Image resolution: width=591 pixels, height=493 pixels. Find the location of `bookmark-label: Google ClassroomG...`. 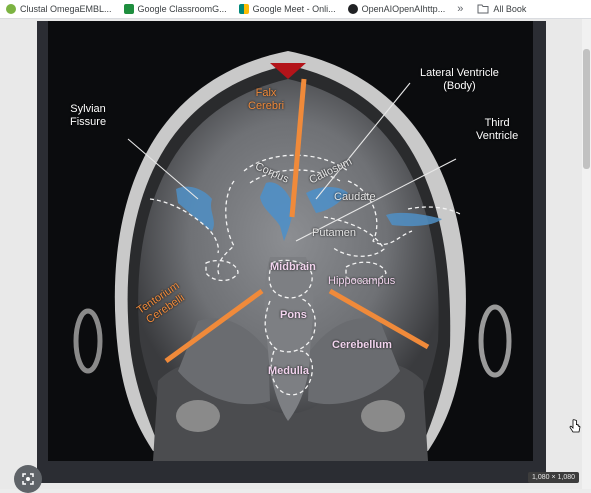

bookmark-label: Google ClassroomG... is located at coordinates (182, 9).